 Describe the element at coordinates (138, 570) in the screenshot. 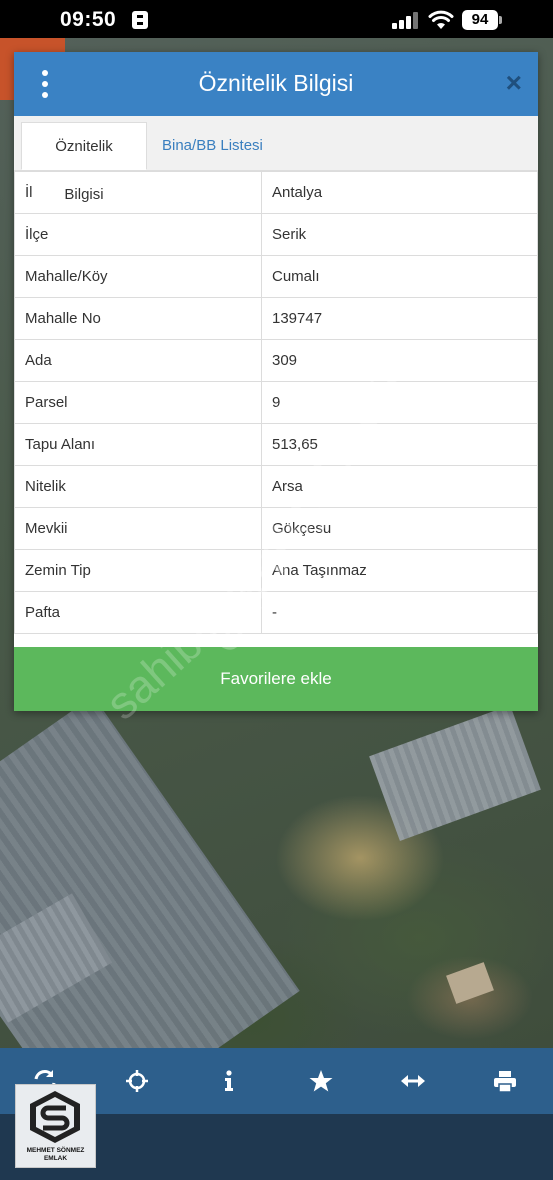

I see `attribute-key: Zemin Tip` at that location.